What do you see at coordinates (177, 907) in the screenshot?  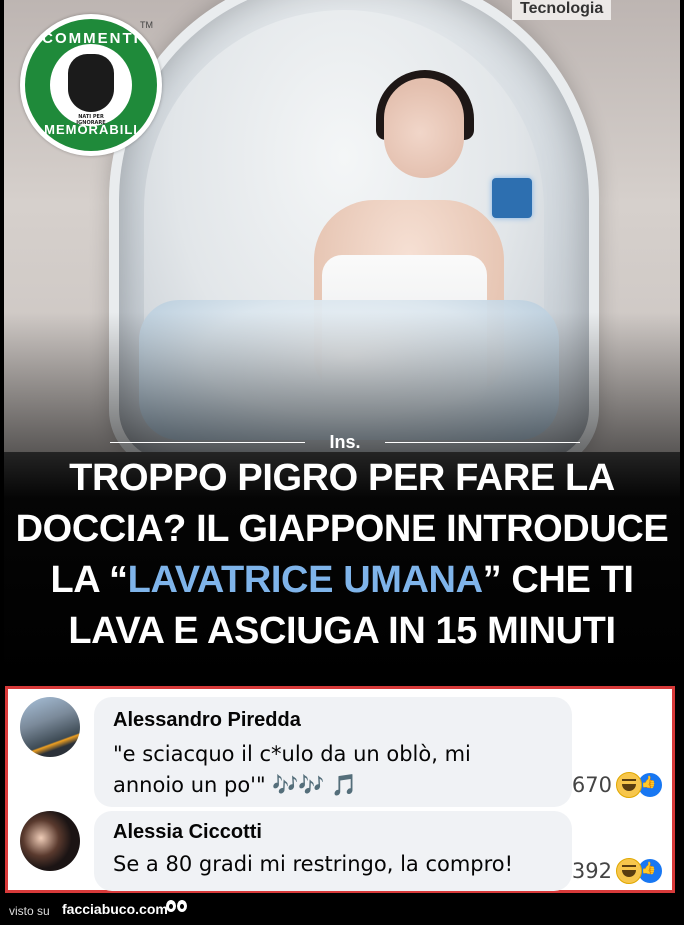 I see `eyes-icon` at bounding box center [177, 907].